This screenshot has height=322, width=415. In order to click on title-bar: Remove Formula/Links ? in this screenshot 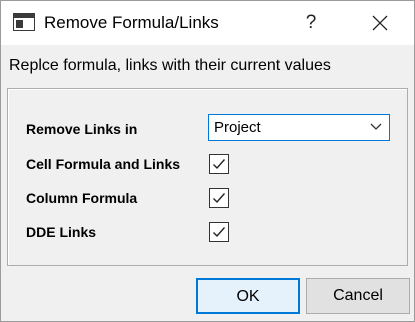, I will do `click(207, 23)`.